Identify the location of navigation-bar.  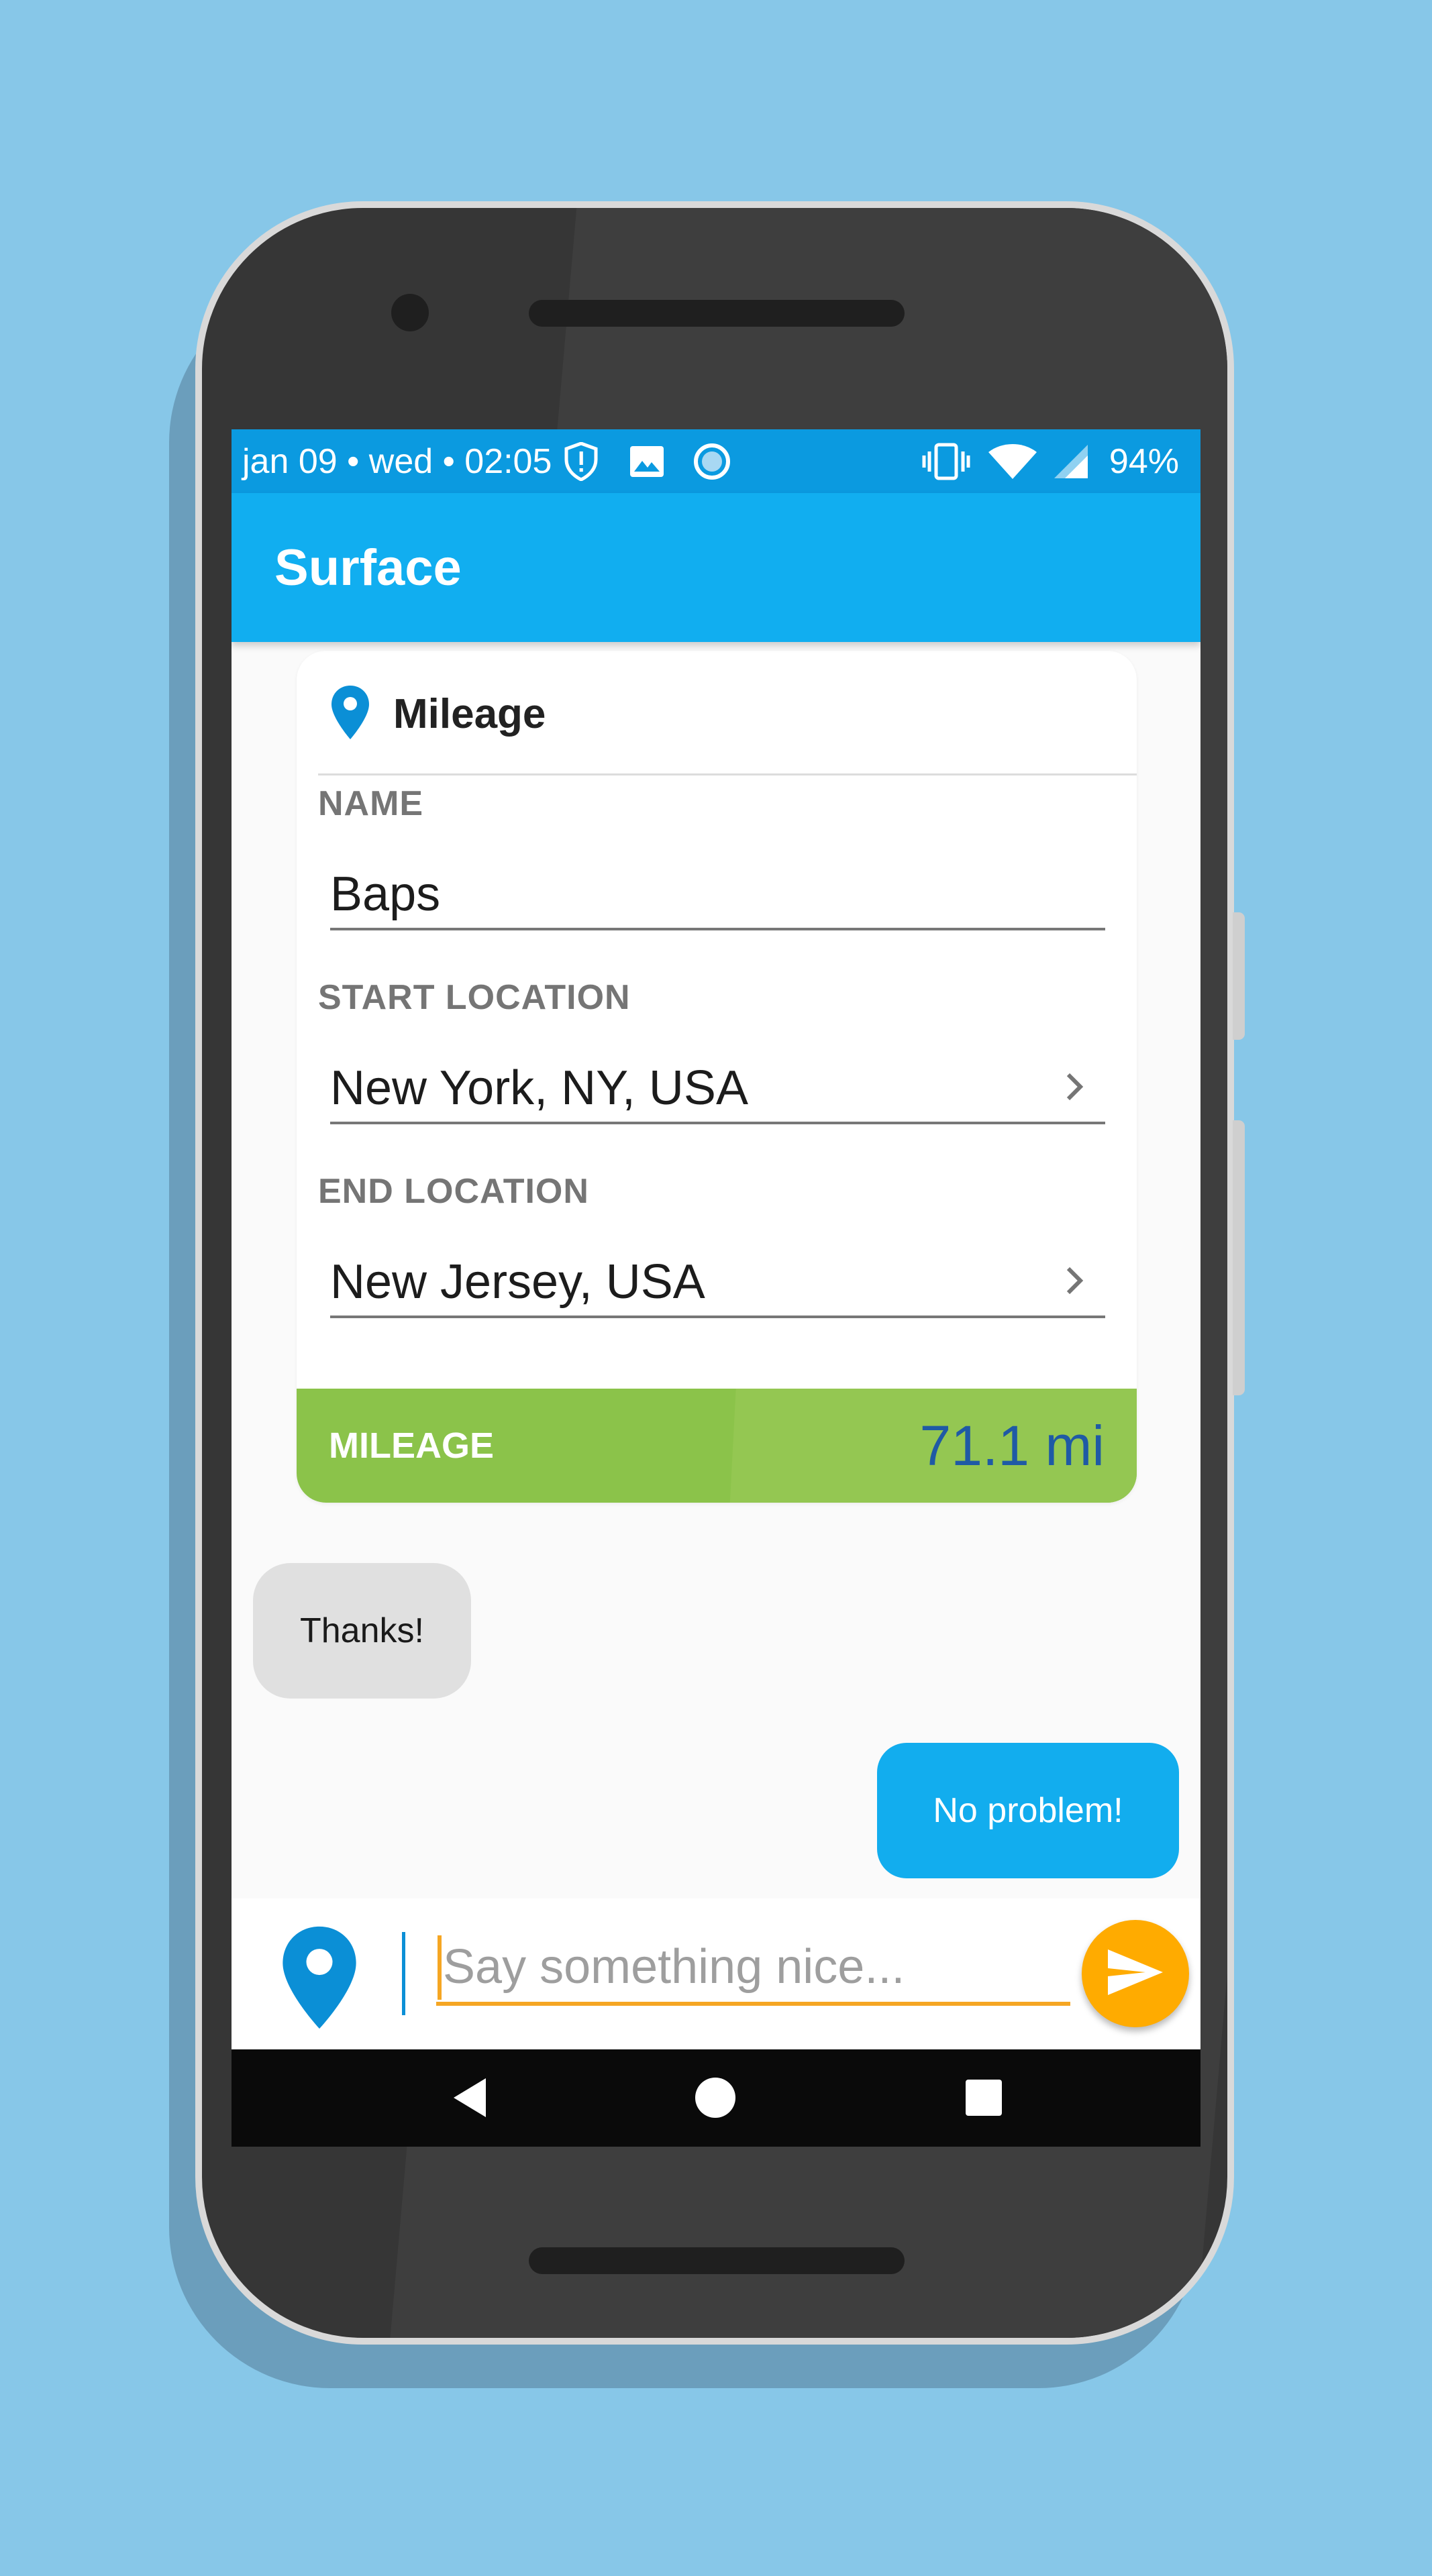
(716, 2098).